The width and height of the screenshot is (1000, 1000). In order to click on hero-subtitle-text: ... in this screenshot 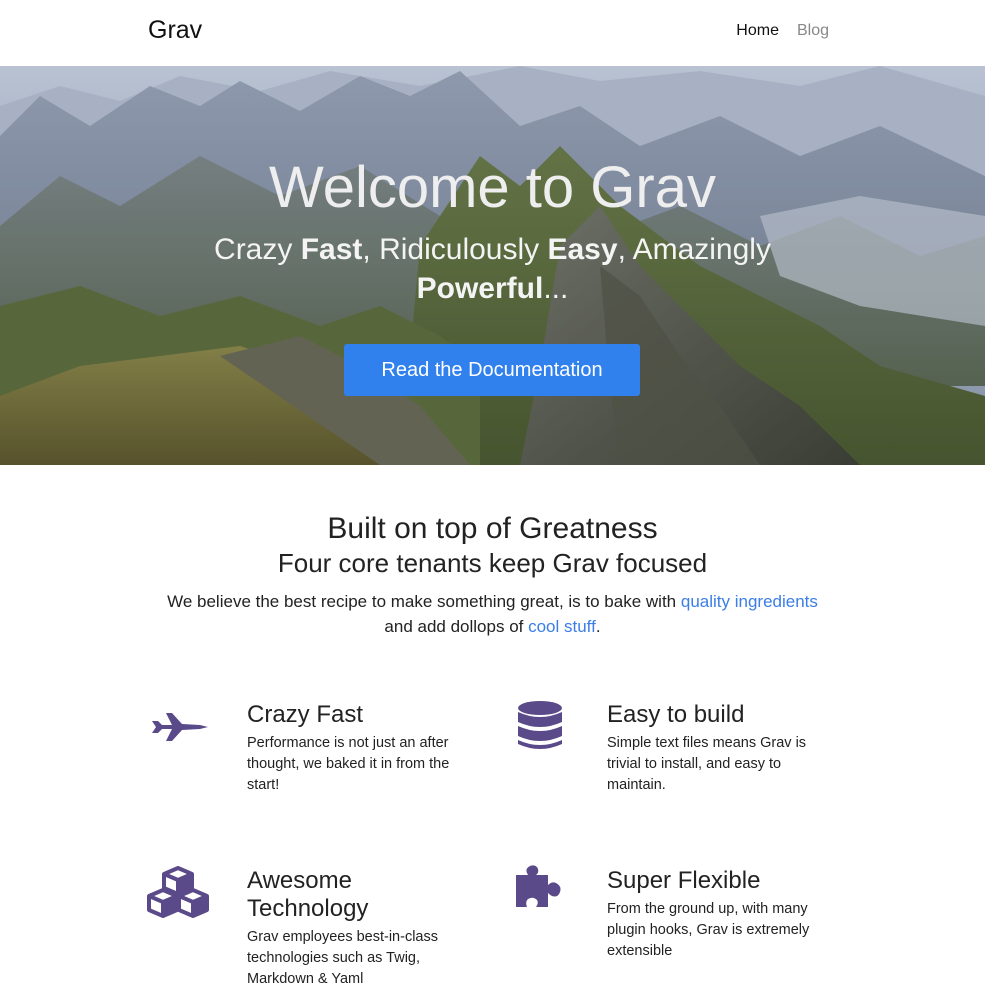, I will do `click(556, 288)`.